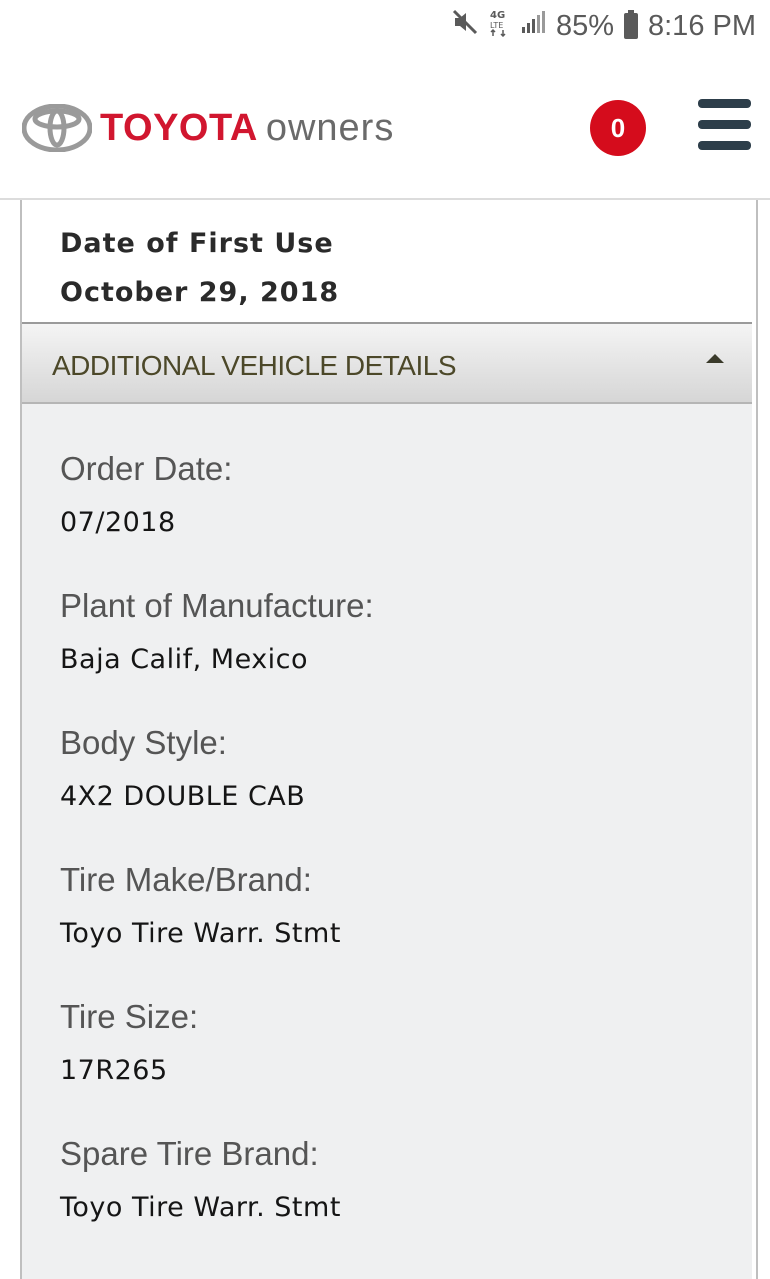 The height and width of the screenshot is (1279, 770). I want to click on detail-label: Body Style:, so click(143, 742).